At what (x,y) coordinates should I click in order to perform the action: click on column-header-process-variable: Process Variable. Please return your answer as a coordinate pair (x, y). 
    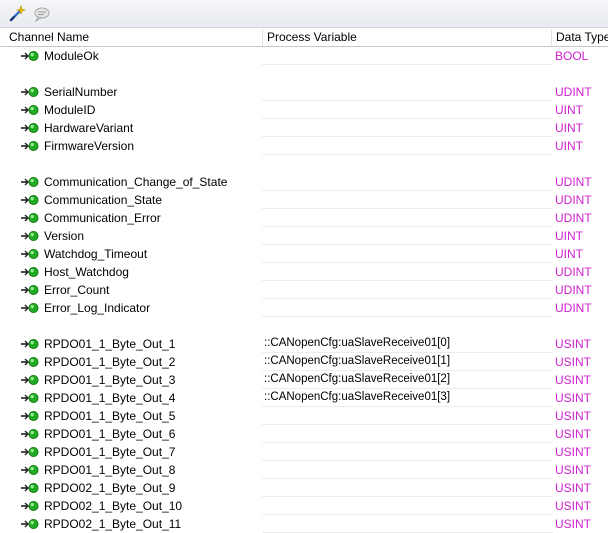
    Looking at the image, I should click on (406, 37).